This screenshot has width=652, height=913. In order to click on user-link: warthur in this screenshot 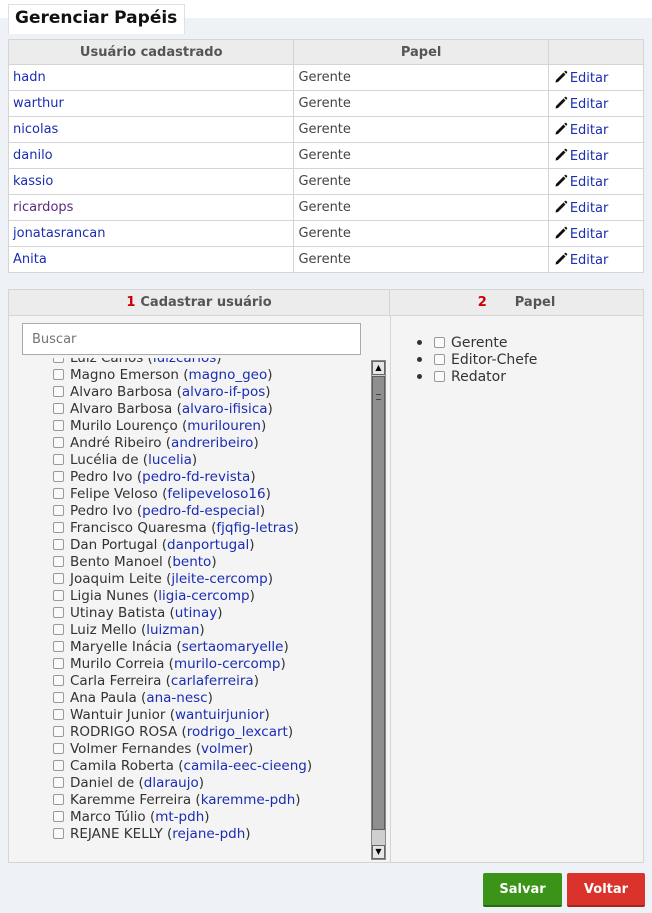, I will do `click(151, 103)`.